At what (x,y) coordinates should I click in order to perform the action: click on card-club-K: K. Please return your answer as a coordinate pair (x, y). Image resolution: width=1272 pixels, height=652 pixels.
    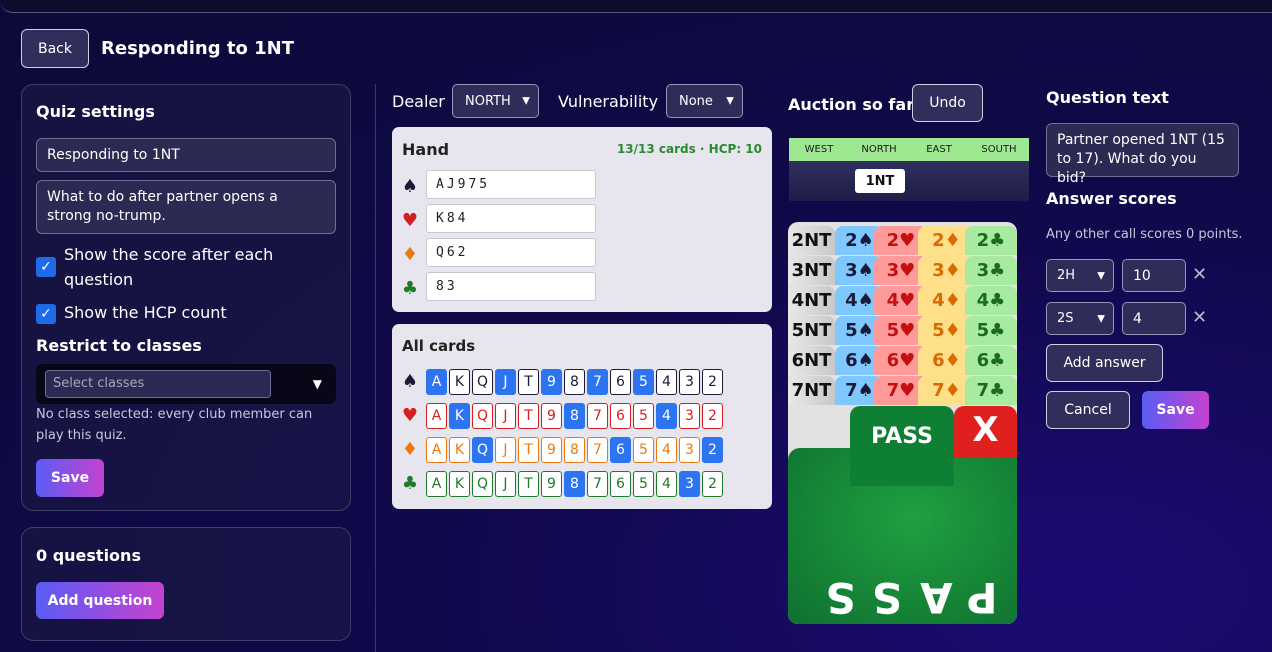
    Looking at the image, I should click on (459, 484).